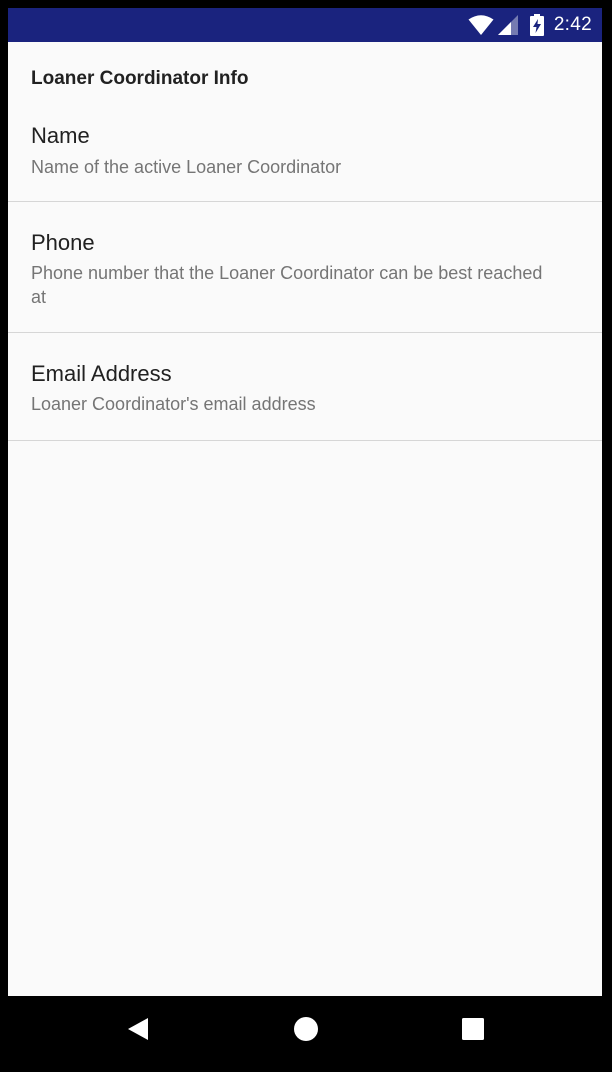 Image resolution: width=612 pixels, height=1072 pixels. I want to click on back-icon, so click(138, 1031).